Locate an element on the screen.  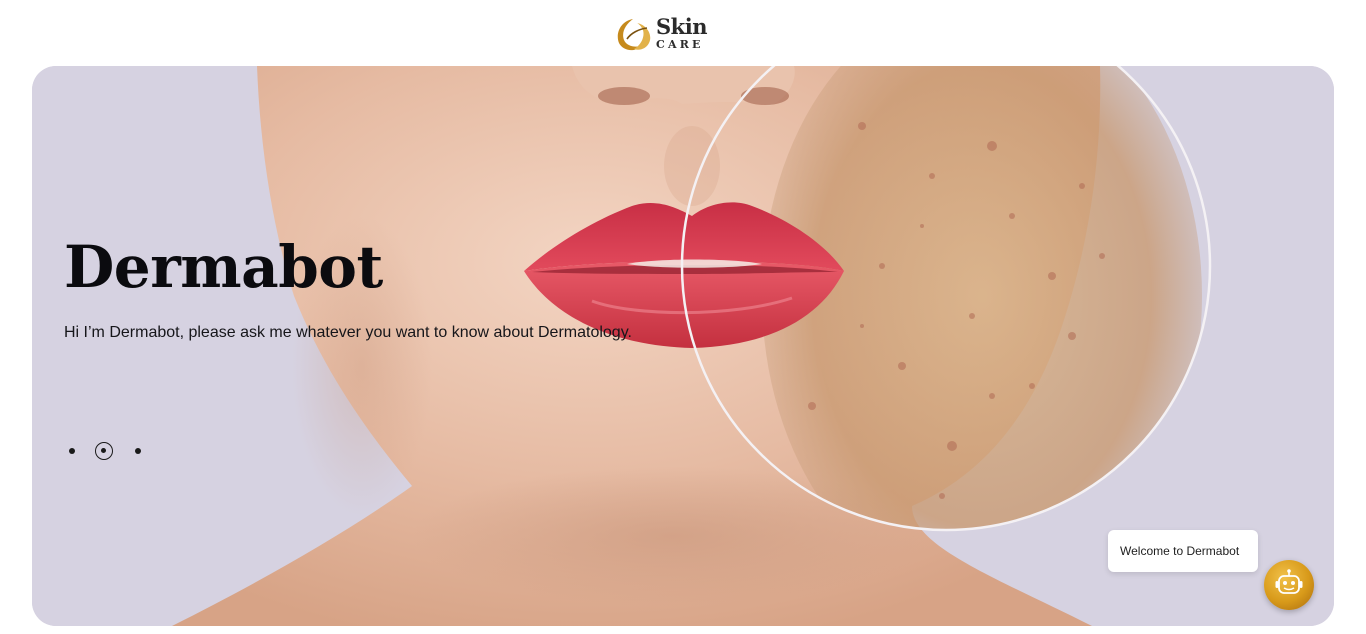
slider-dot-2-active is located at coordinates (104, 451).